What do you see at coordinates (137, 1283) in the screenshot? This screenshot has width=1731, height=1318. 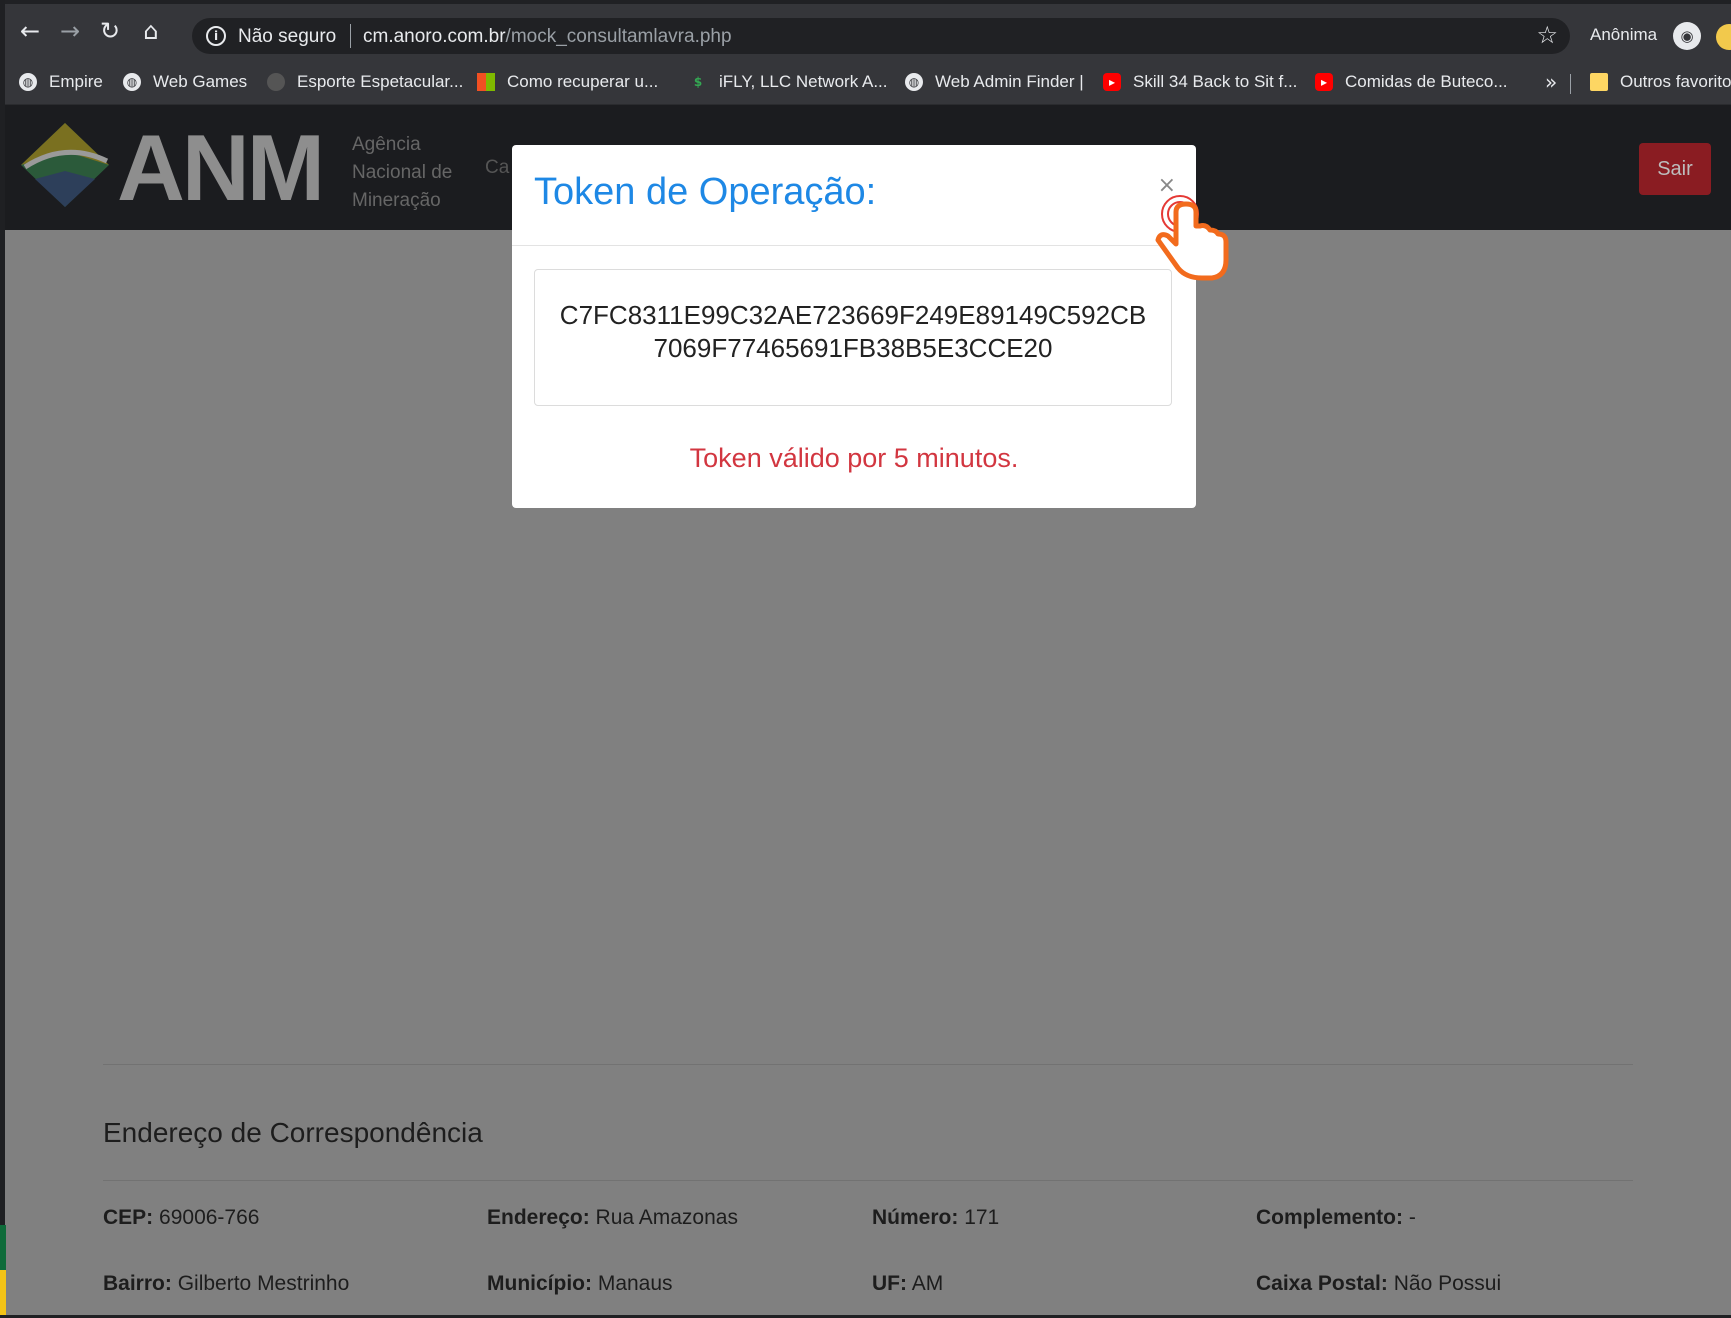 I see `field-key: Bairro:` at bounding box center [137, 1283].